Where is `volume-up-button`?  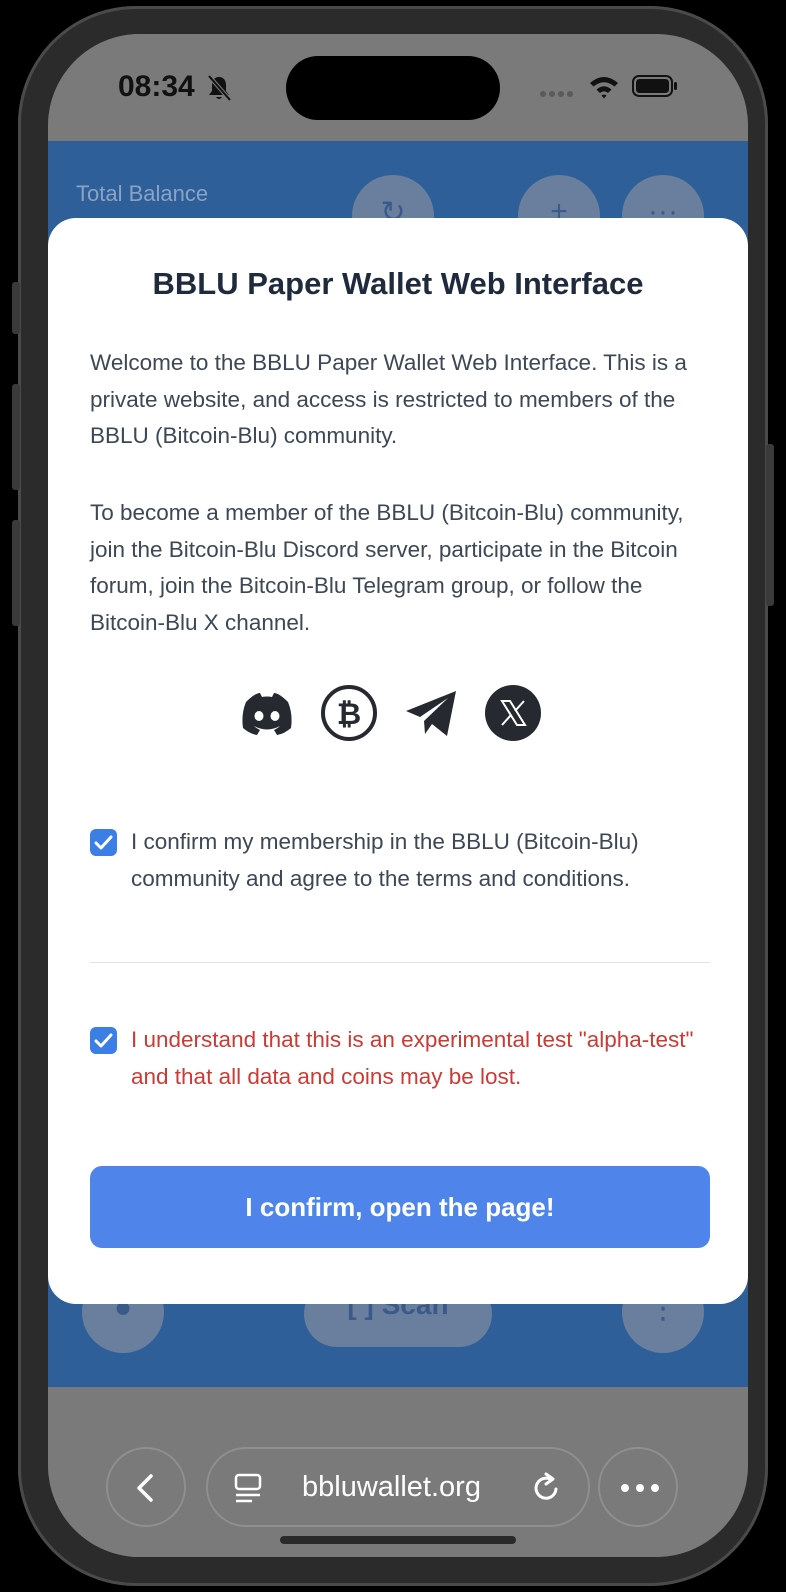
volume-up-button is located at coordinates (16, 437).